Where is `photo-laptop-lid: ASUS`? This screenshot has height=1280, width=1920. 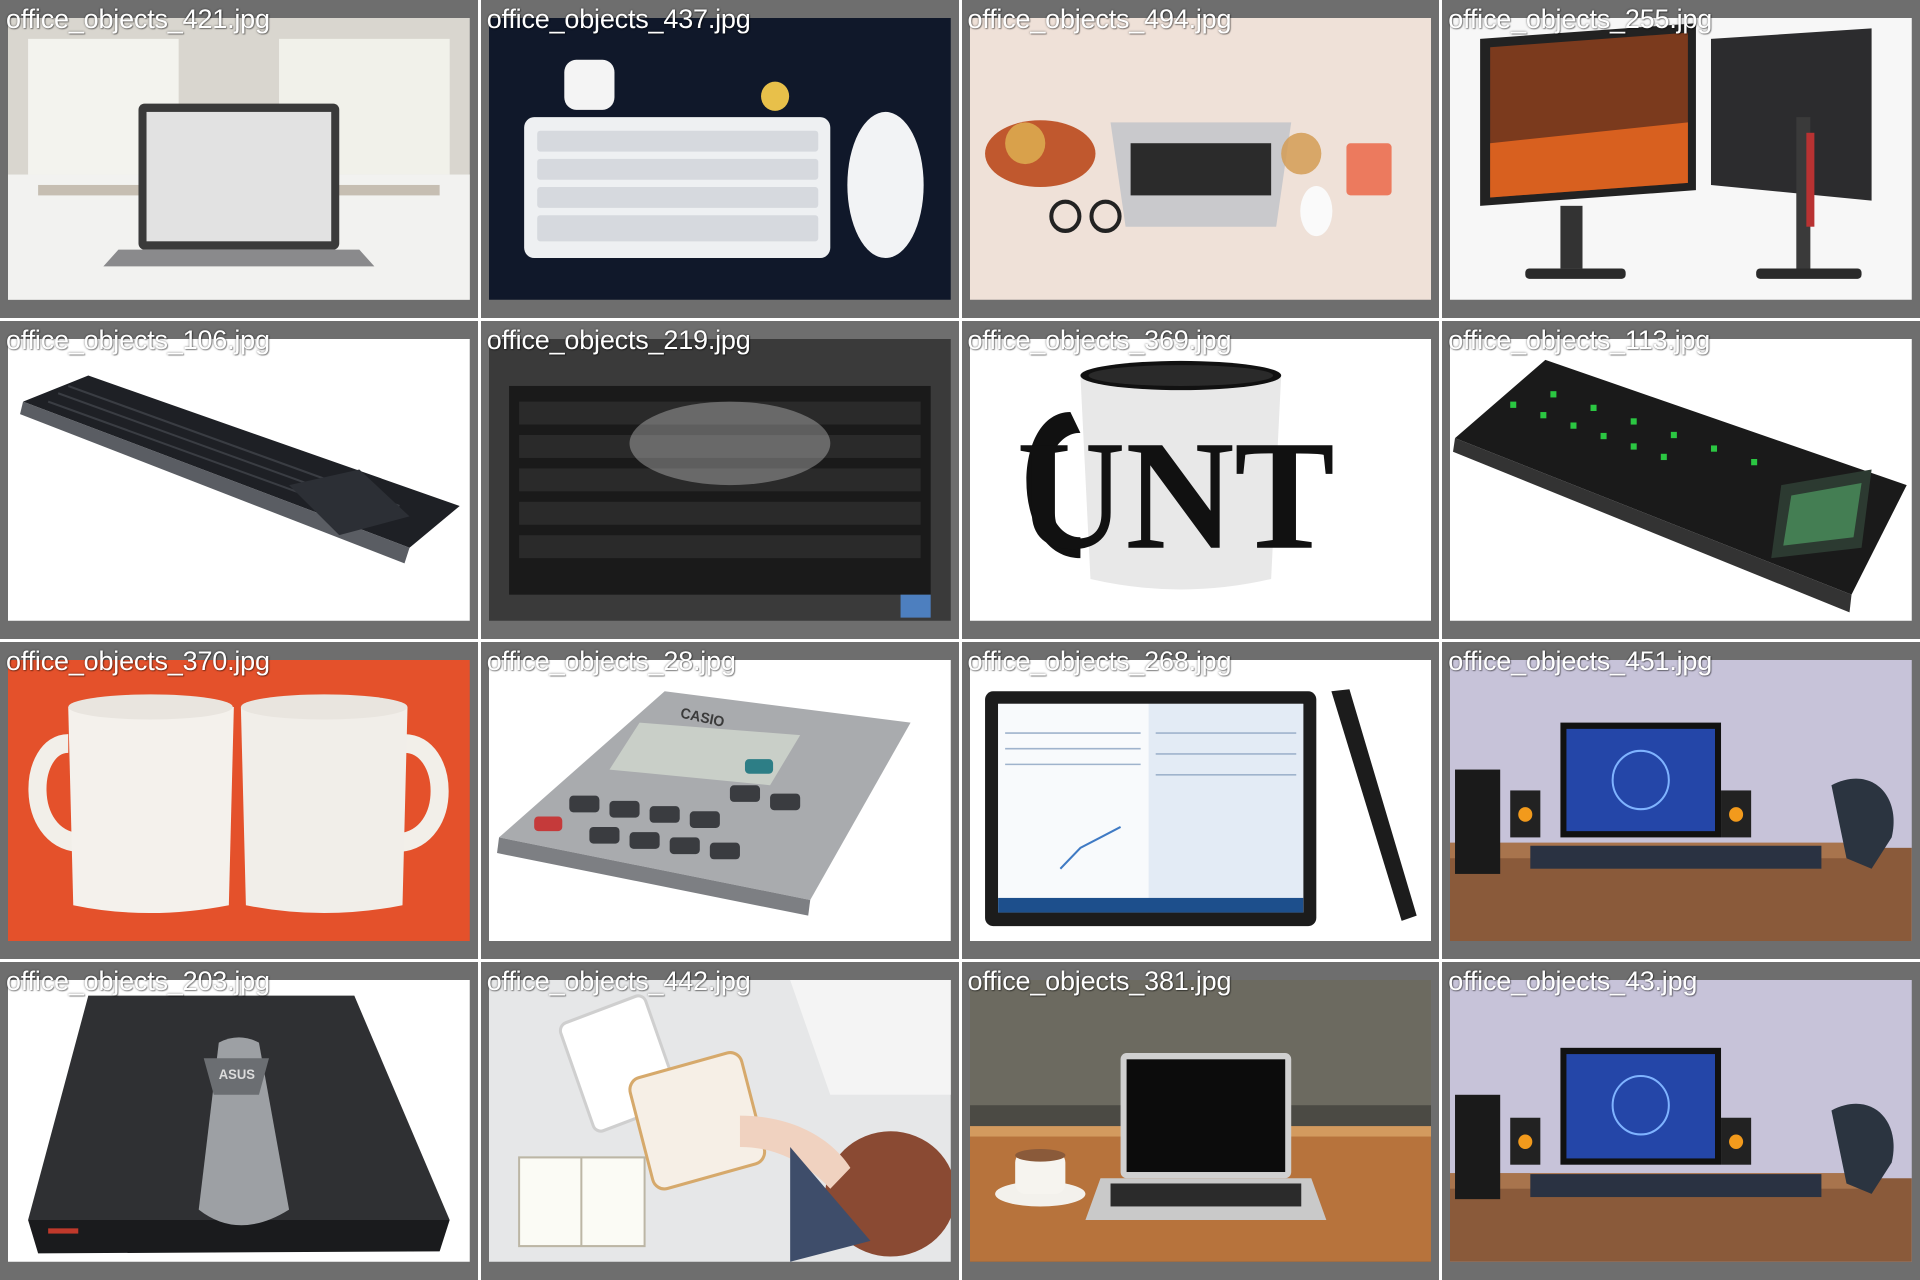 photo-laptop-lid: ASUS is located at coordinates (239, 1121).